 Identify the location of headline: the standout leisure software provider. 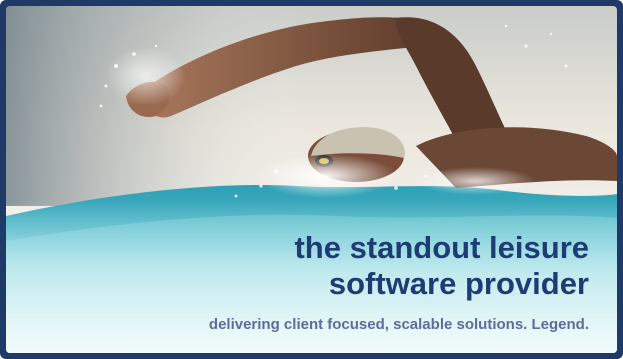
(379, 266).